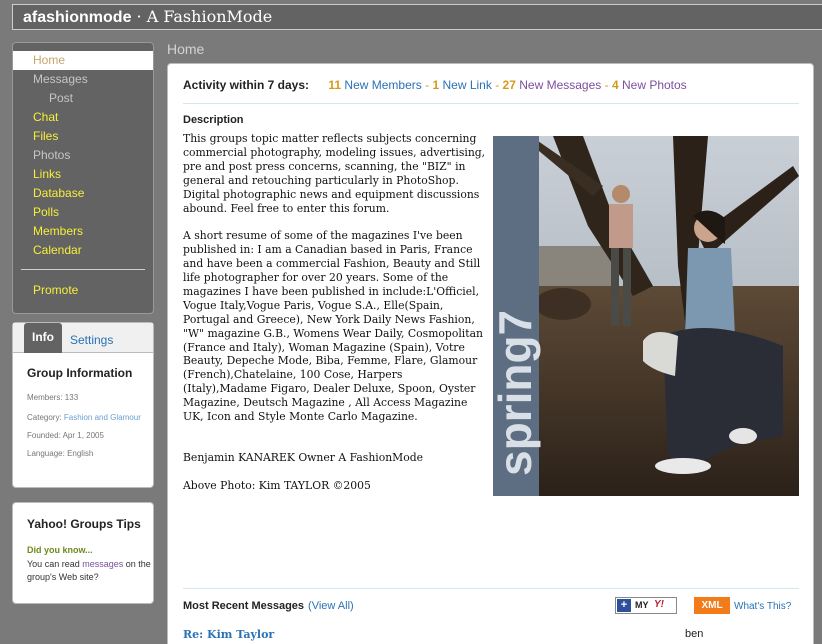 The width and height of the screenshot is (822, 644). Describe the element at coordinates (43, 338) in the screenshot. I see `tab-info: Info` at that location.